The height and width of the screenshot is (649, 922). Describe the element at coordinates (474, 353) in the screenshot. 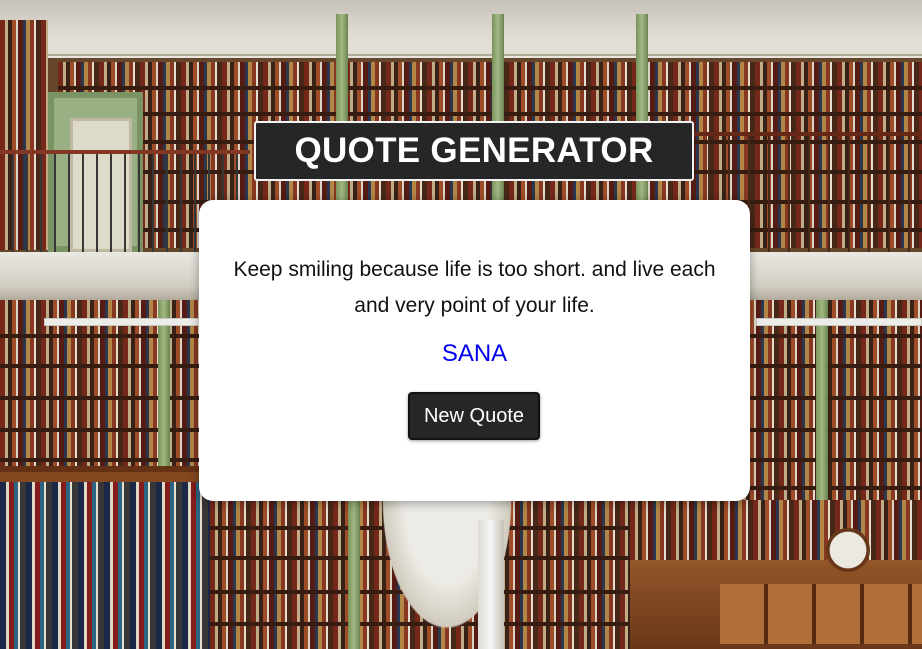

I see `quote-author: SANA` at that location.